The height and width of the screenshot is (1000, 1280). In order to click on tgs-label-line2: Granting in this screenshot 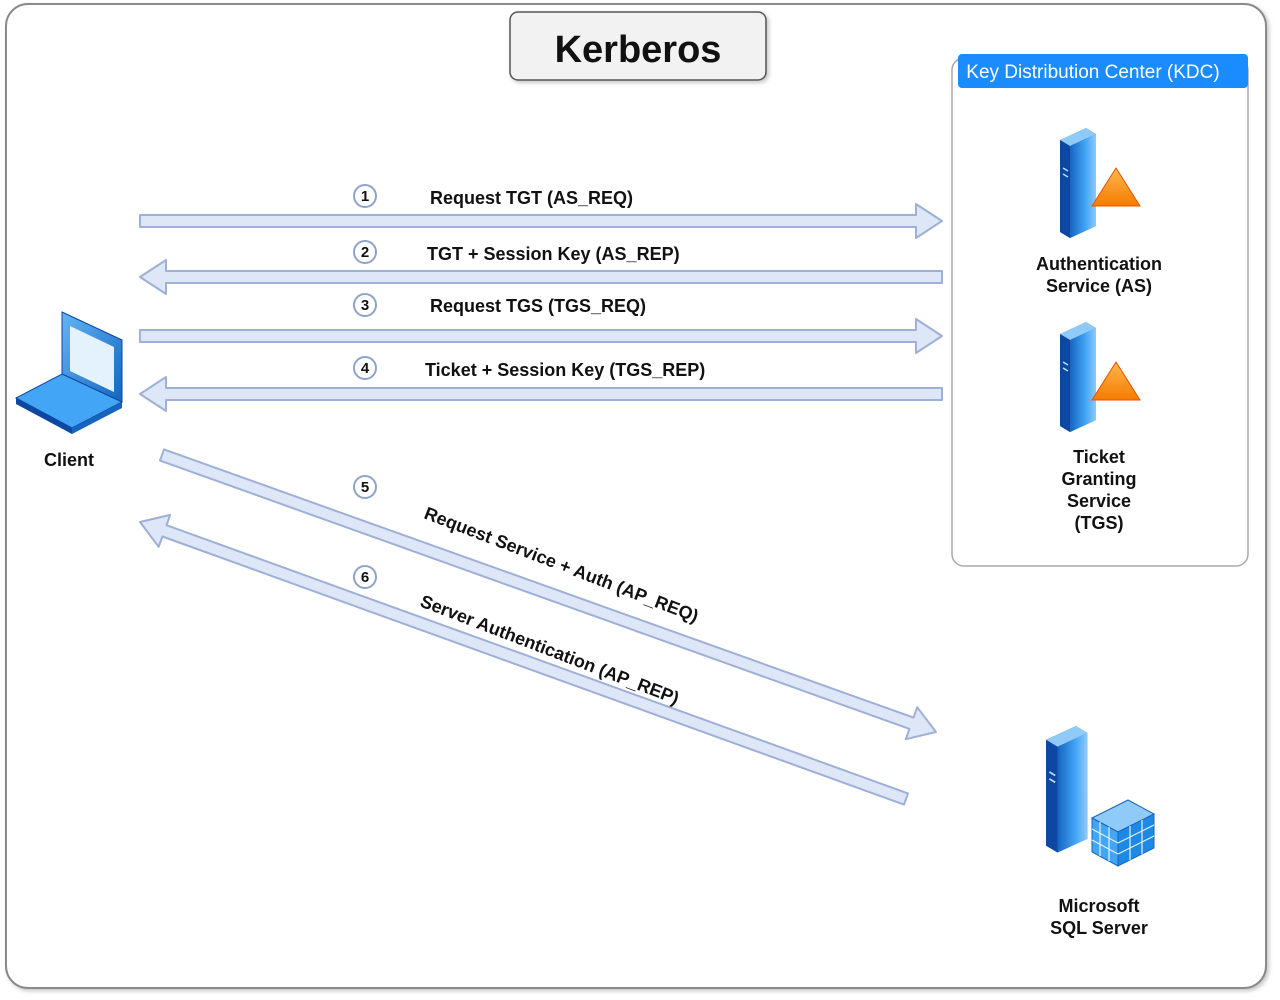, I will do `click(1099, 479)`.